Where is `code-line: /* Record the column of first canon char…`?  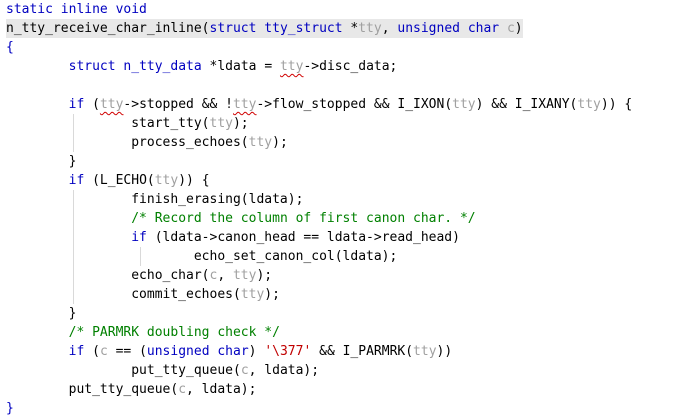
code-line: /* Record the column of first canon char… is located at coordinates (241, 218).